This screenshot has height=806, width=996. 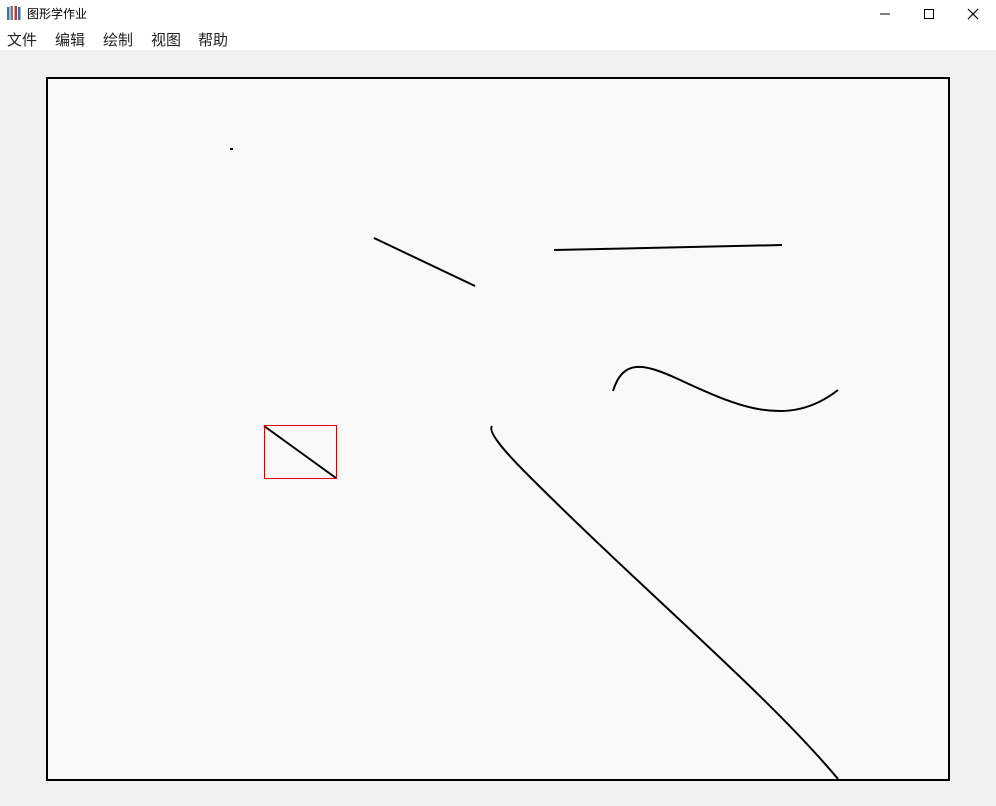 I want to click on drawn-line-diagonal, so click(x=424, y=262).